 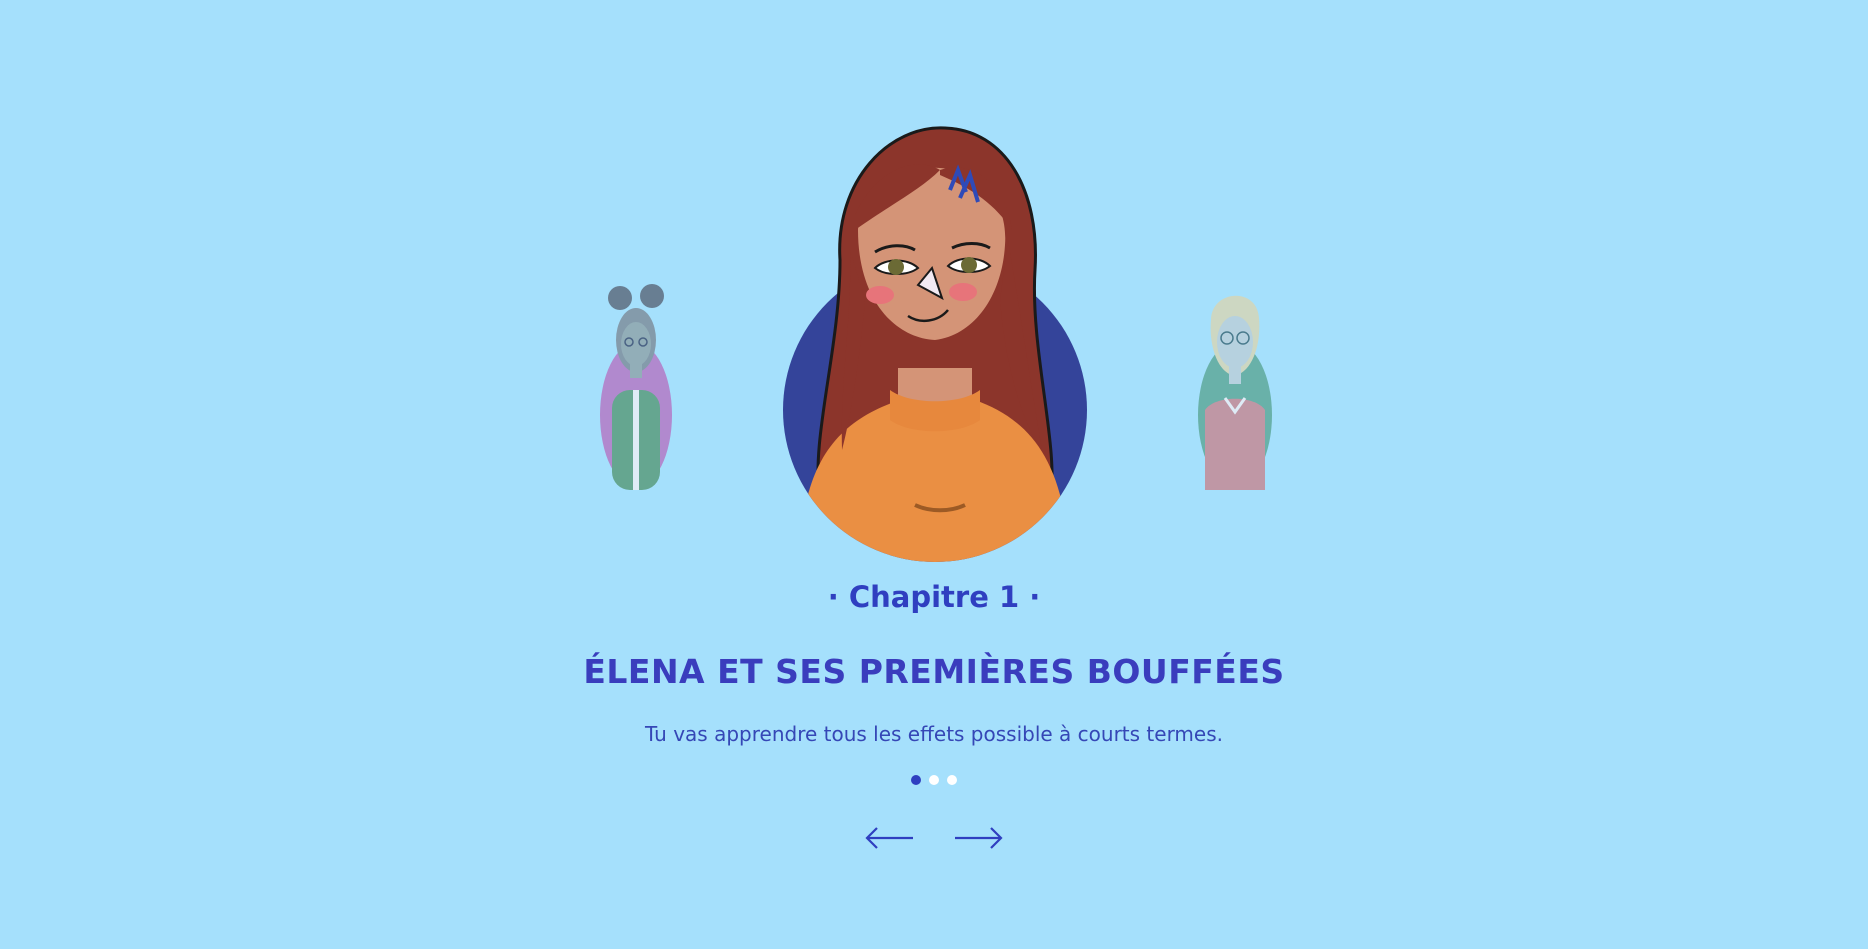 I want to click on girl-buns-illustration, so click(x=636, y=387).